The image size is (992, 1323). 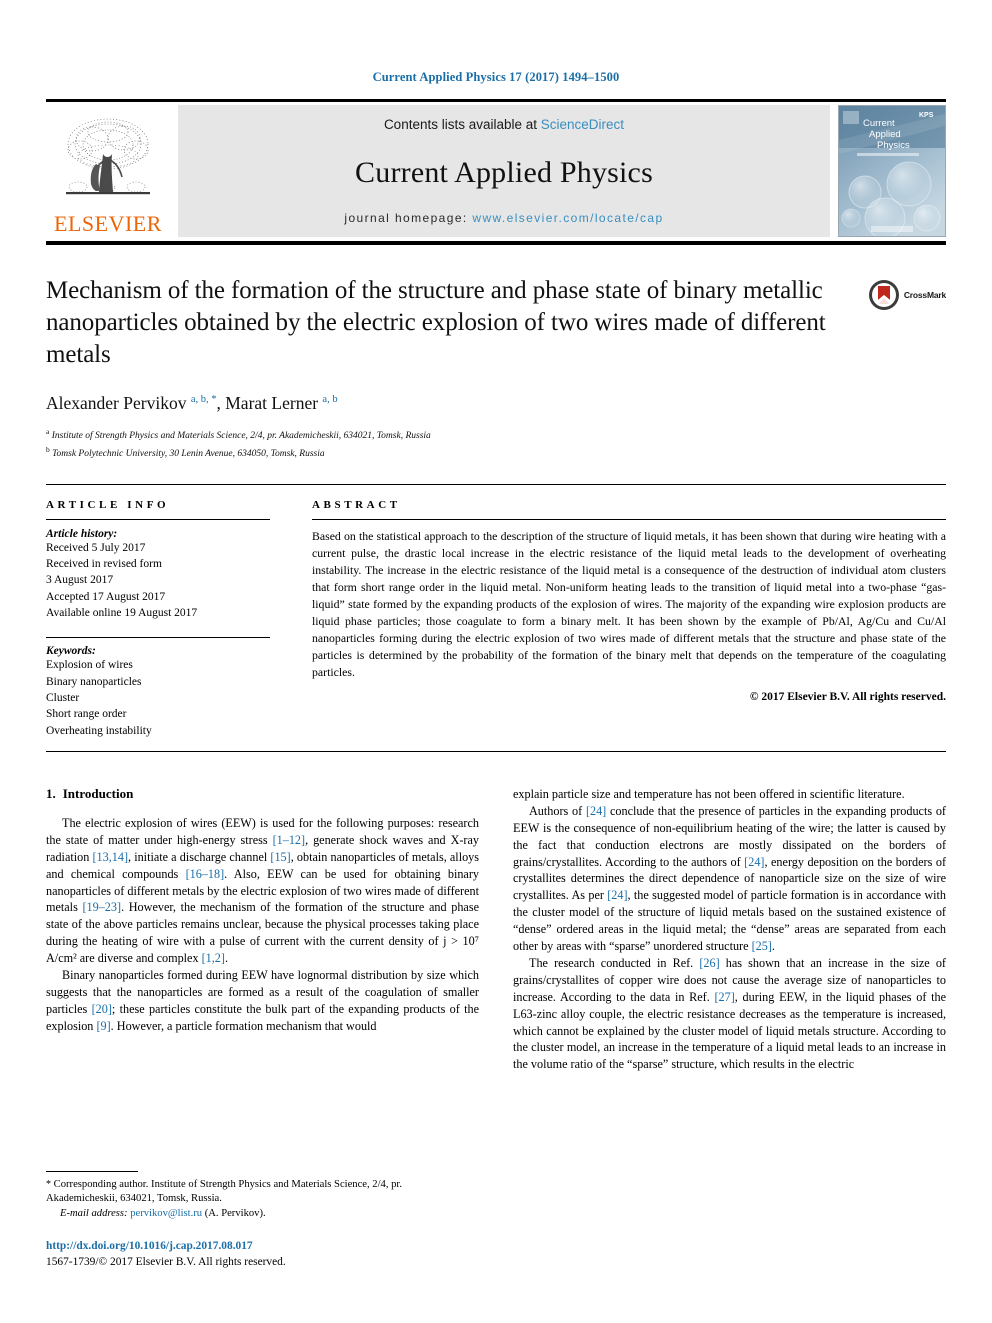 I want to click on footnote-rule, so click(x=92, y=1171).